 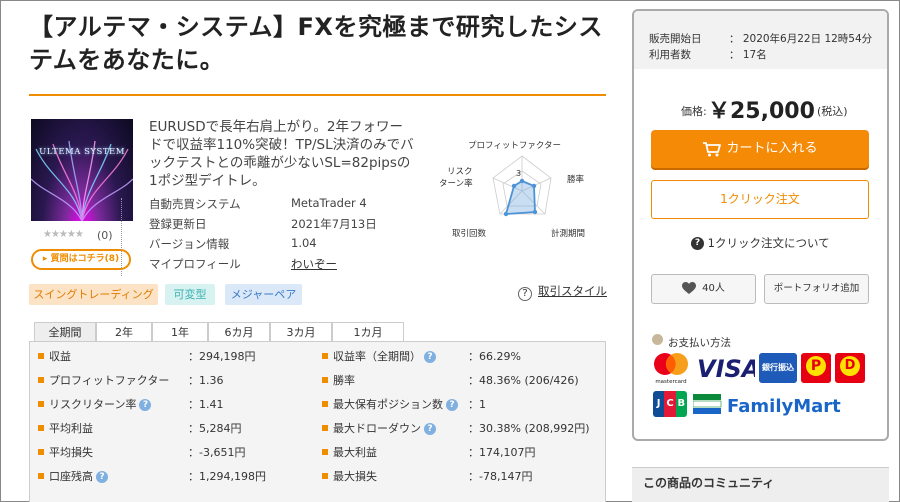 I want to click on users-value: ： 17名, so click(x=748, y=55).